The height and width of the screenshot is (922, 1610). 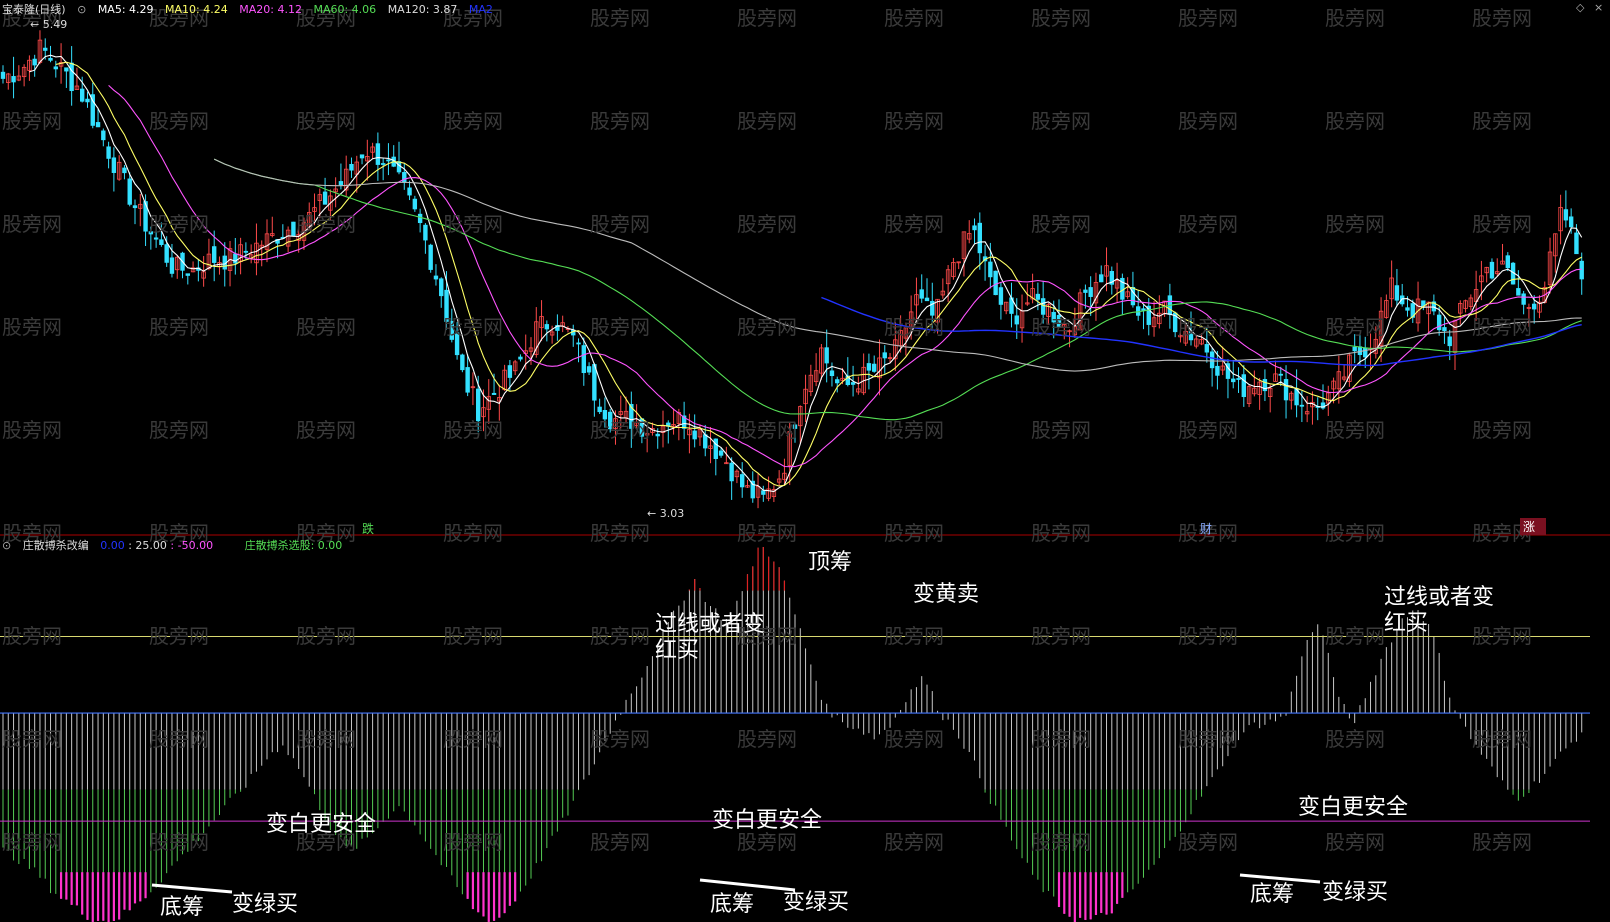 What do you see at coordinates (34, 9) in the screenshot?
I see `stock-title: 宝泰隆(日线)` at bounding box center [34, 9].